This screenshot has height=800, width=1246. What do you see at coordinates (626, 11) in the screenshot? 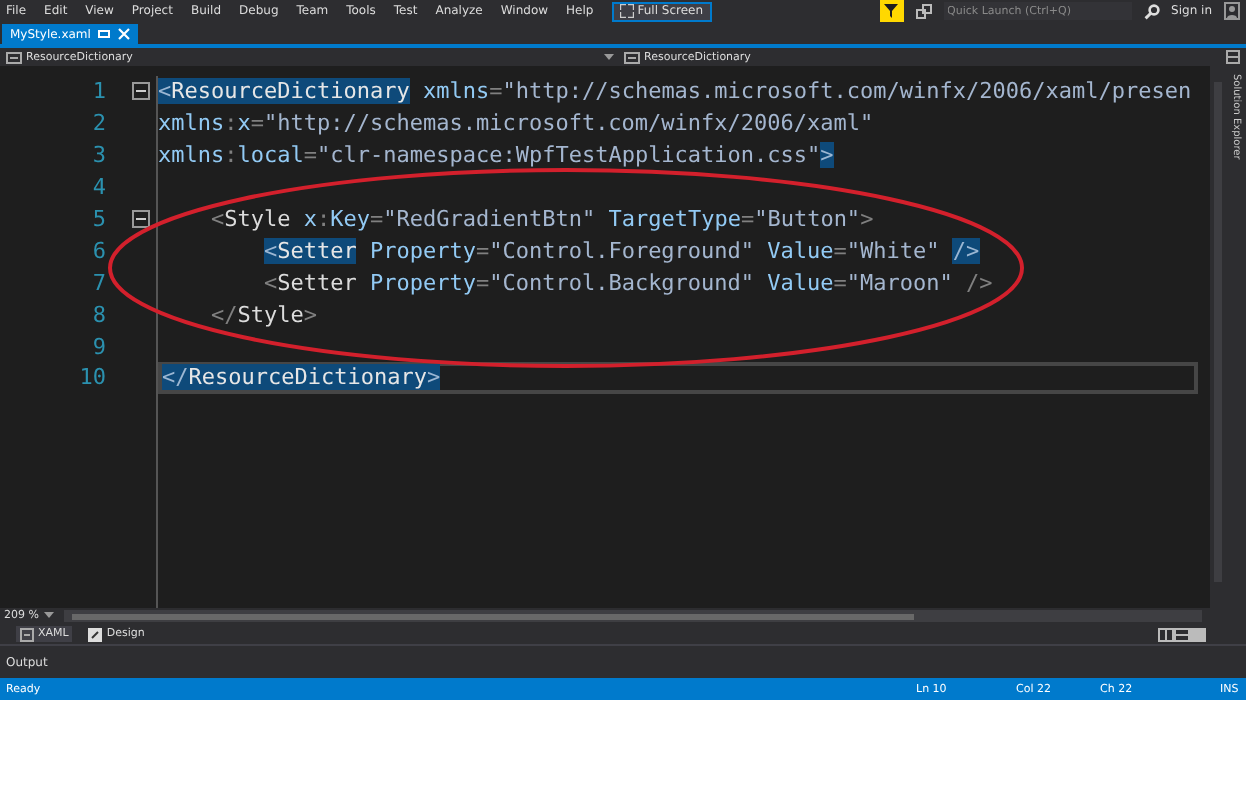
I see `expand-icon` at bounding box center [626, 11].